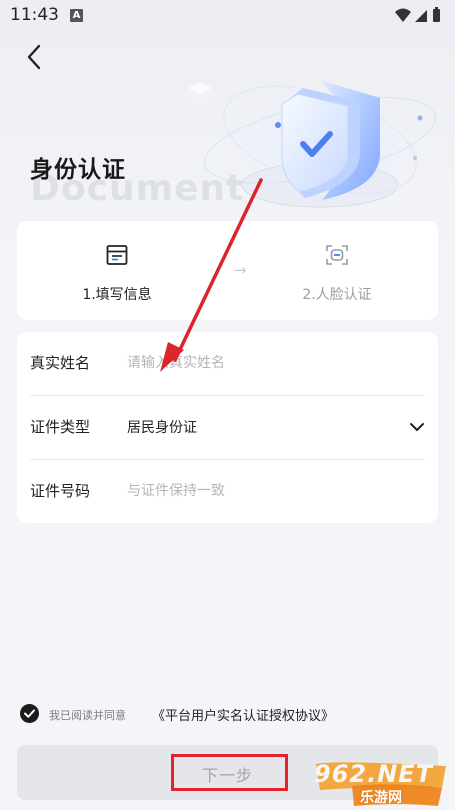  What do you see at coordinates (262, 491) in the screenshot?
I see `id-number-input` at bounding box center [262, 491].